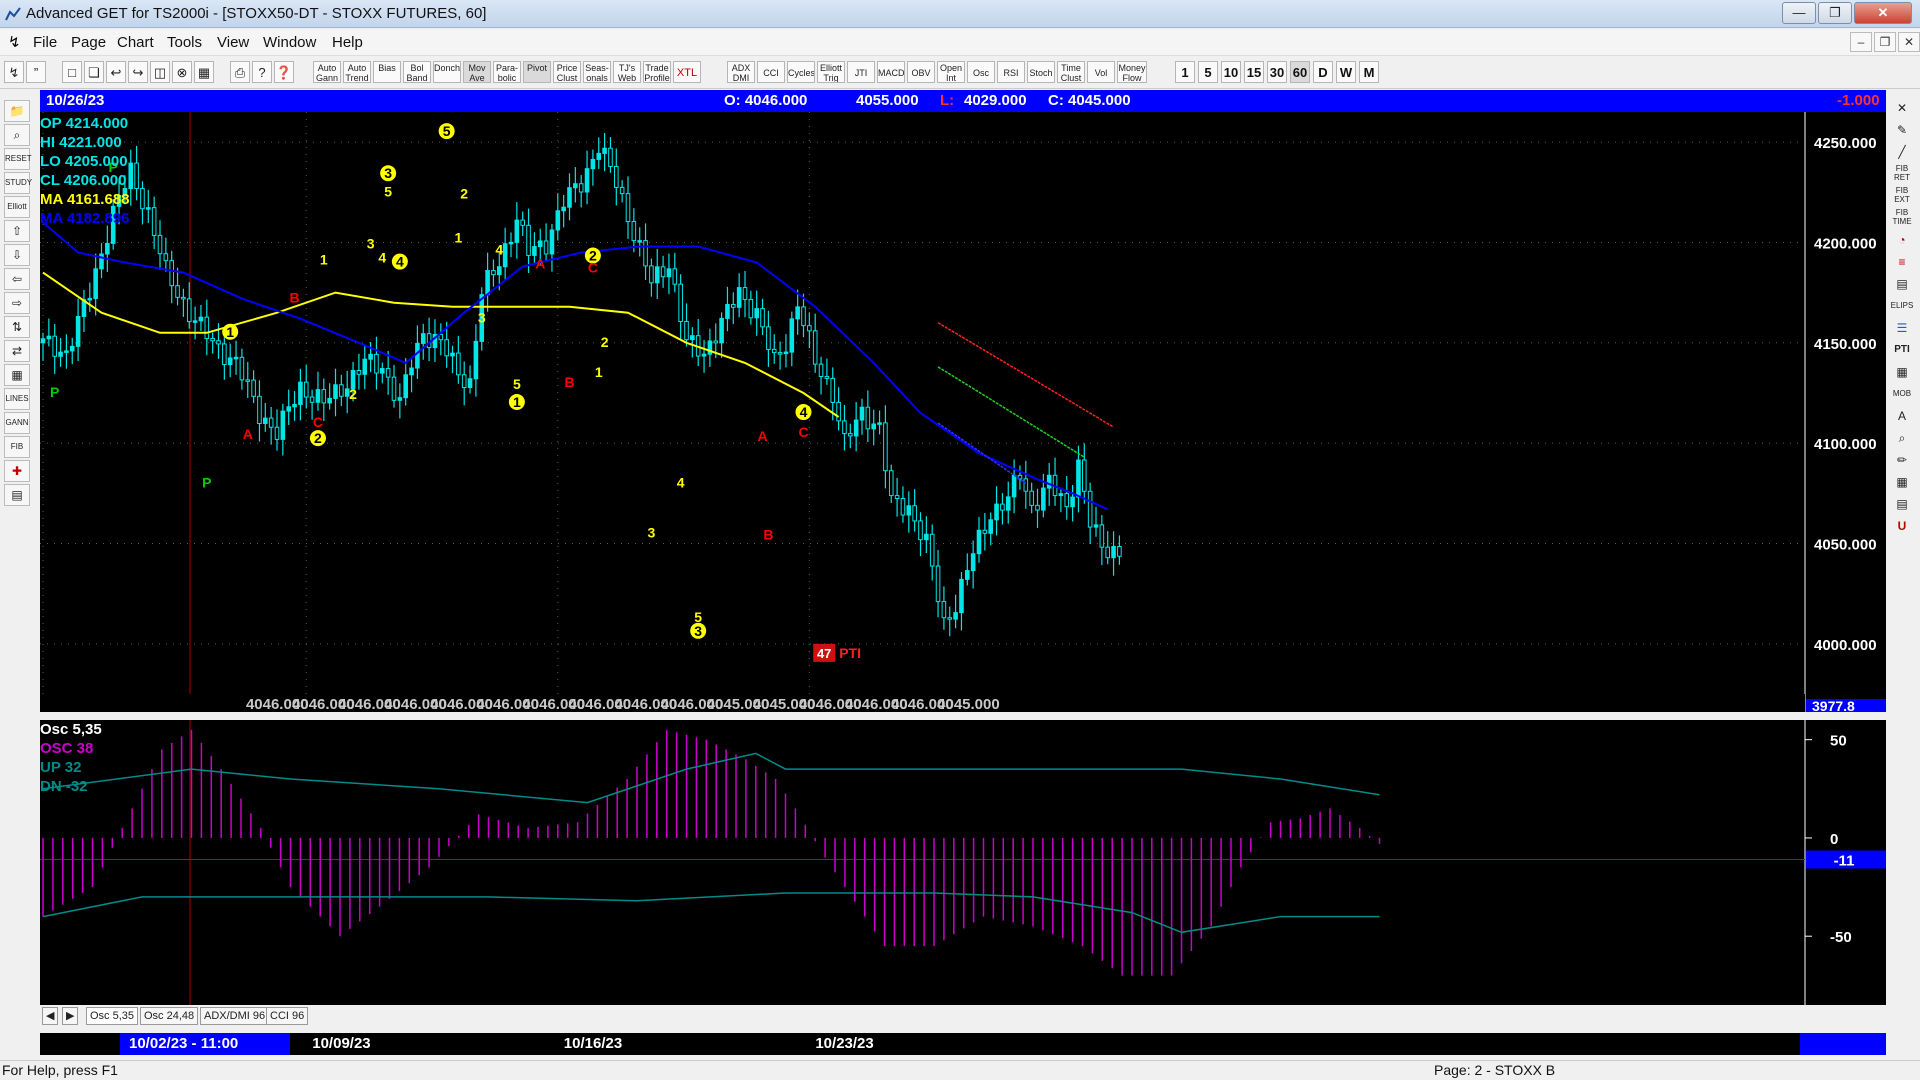 The width and height of the screenshot is (1920, 1080). Describe the element at coordinates (17, 399) in the screenshot. I see `lines-icon: LINES` at that location.